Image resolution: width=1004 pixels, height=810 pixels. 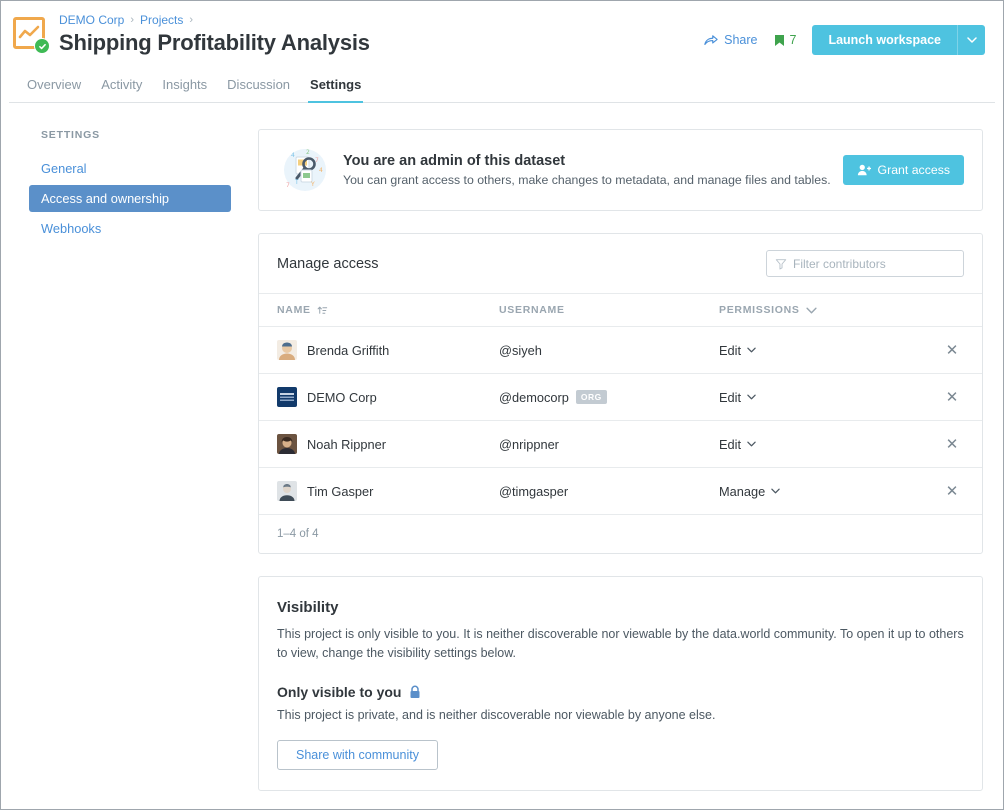 I want to click on row-username-cell: @siyeh, so click(x=609, y=350).